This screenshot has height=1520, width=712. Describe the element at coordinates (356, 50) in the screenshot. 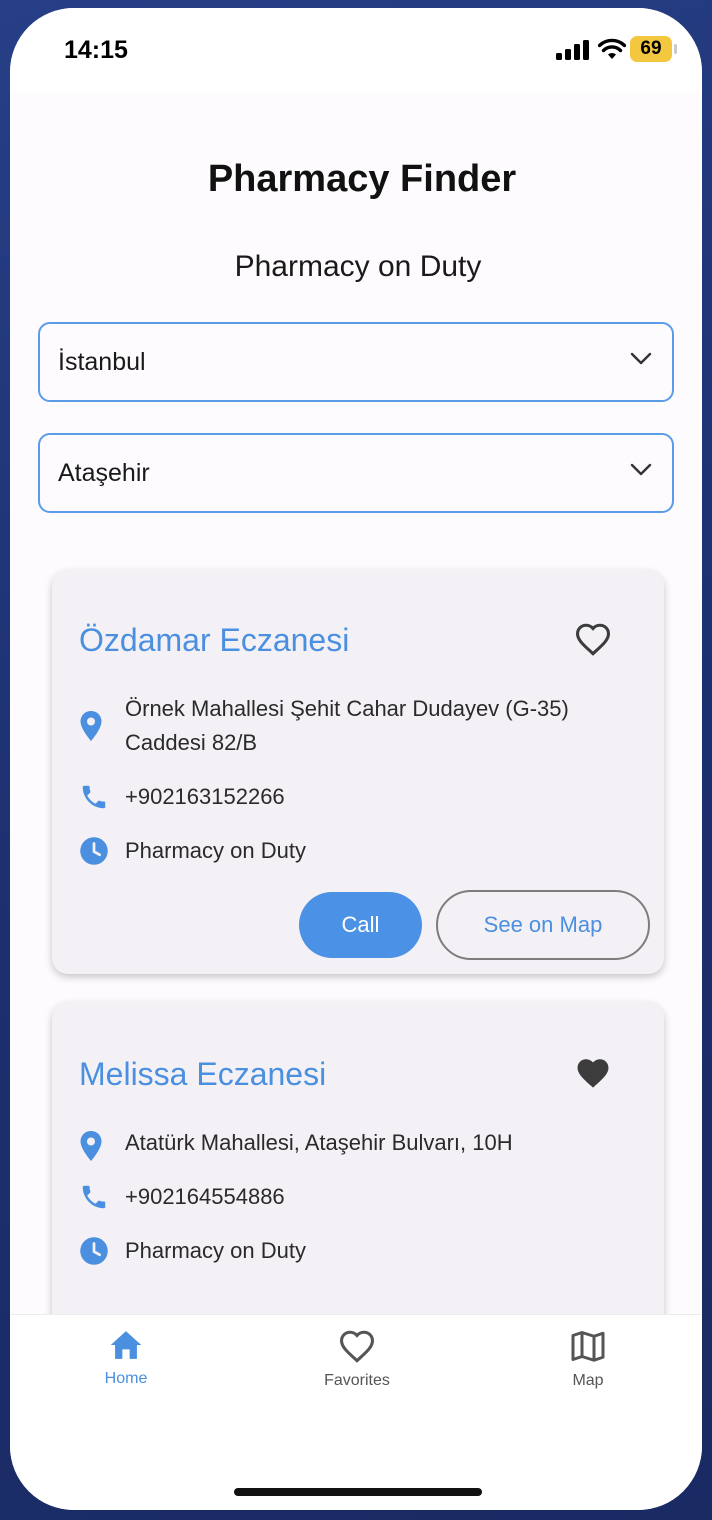

I see `status-bar: 14:15 69` at that location.